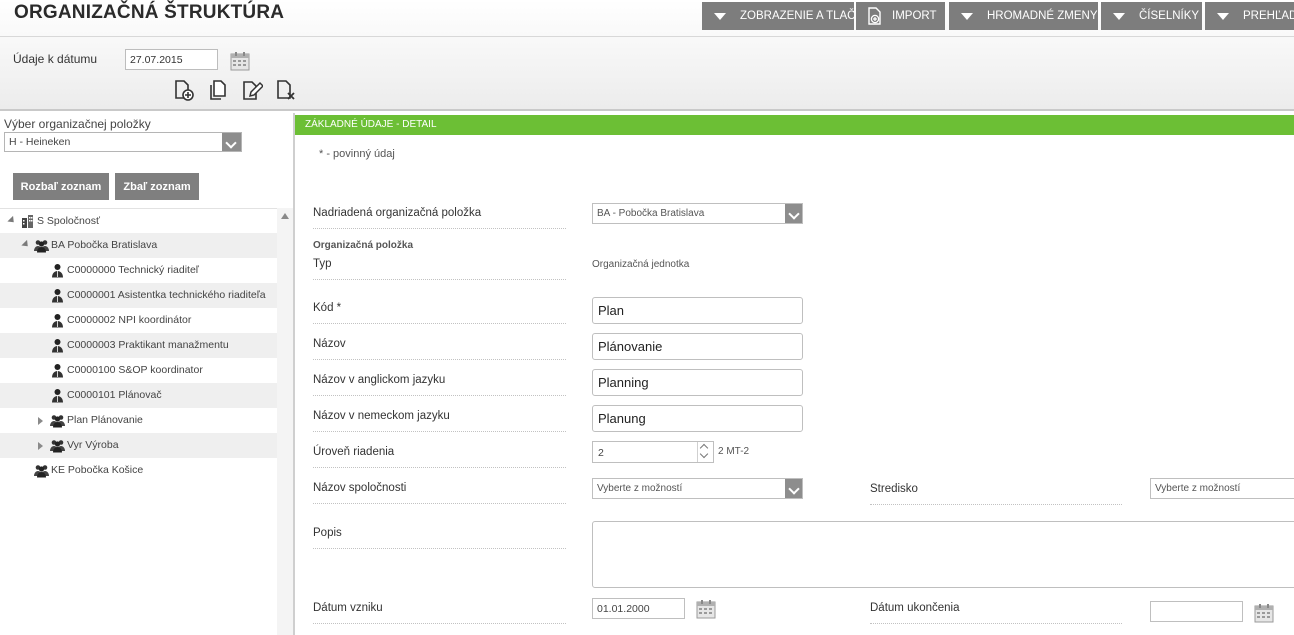  Describe the element at coordinates (640, 488) in the screenshot. I see `company-placeholder: Vyberte z možností` at that location.